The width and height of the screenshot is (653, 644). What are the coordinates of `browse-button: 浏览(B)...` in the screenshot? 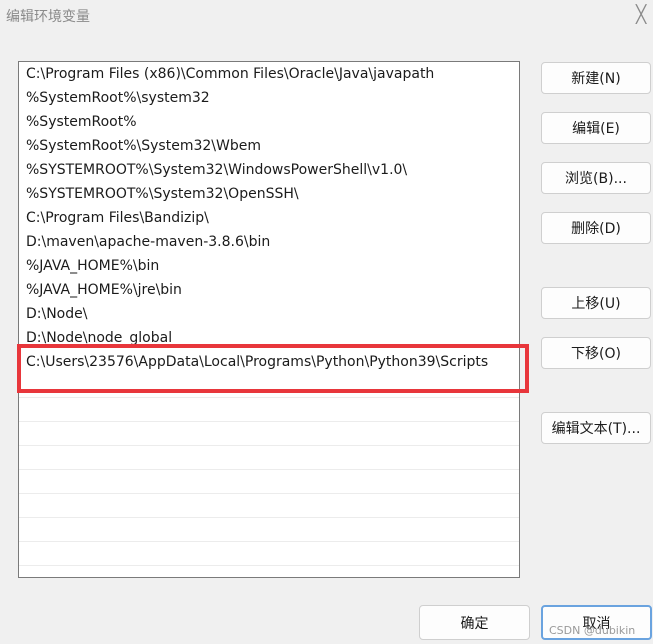 It's located at (596, 178).